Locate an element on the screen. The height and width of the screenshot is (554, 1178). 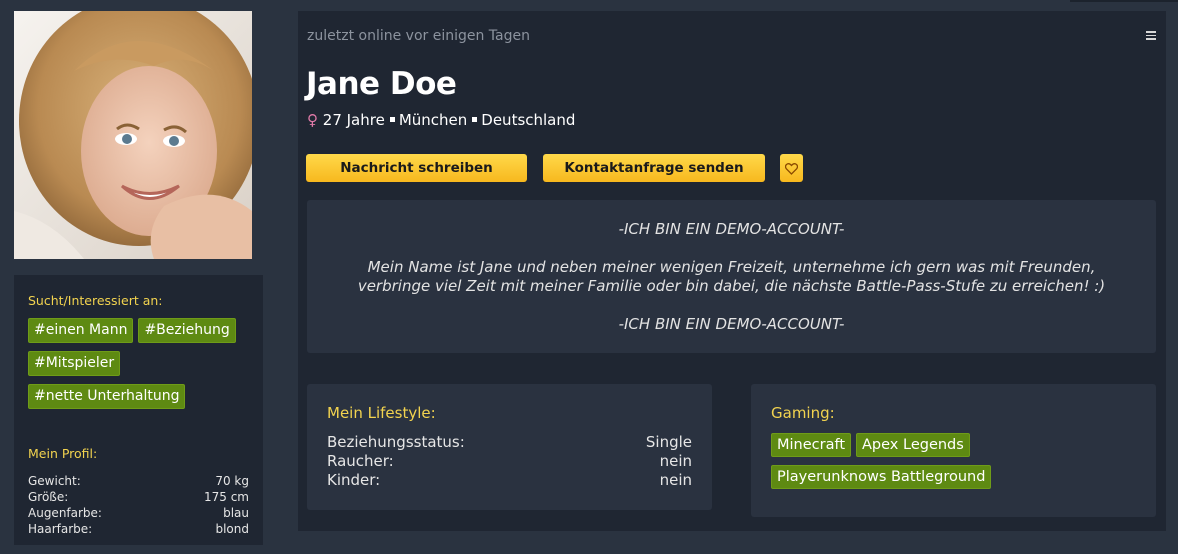
gaming-title: Gaming: is located at coordinates (803, 413).